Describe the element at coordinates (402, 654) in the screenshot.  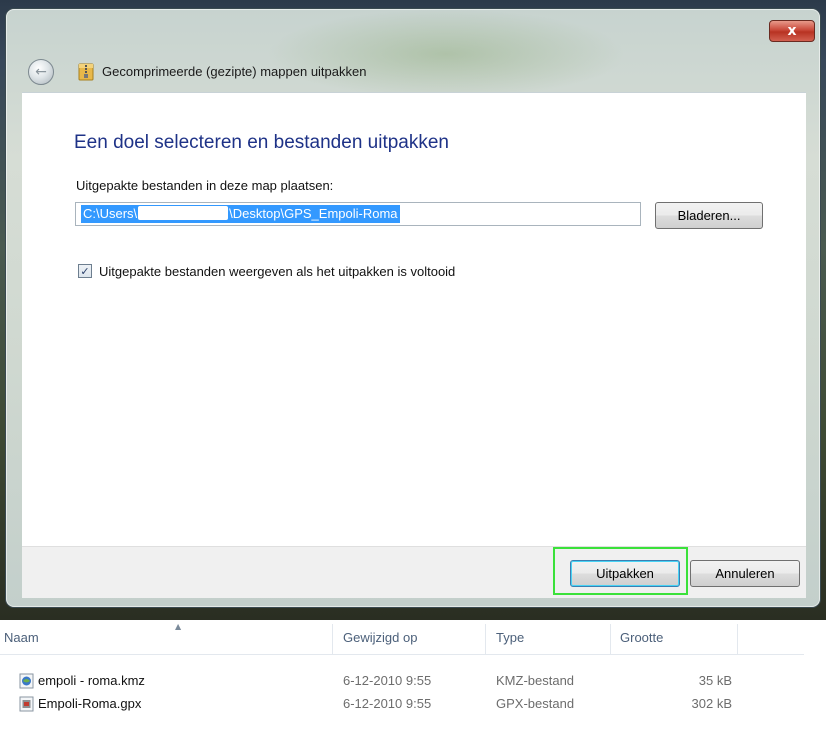
I see `header-divider` at that location.